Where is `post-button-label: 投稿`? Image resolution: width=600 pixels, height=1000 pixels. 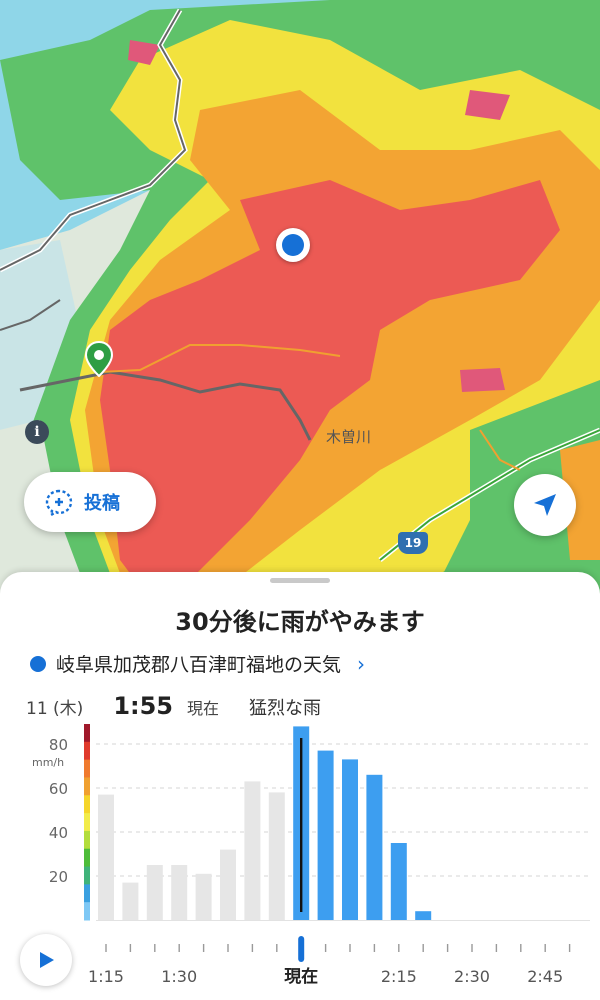
post-button-label: 投稿 is located at coordinates (102, 503).